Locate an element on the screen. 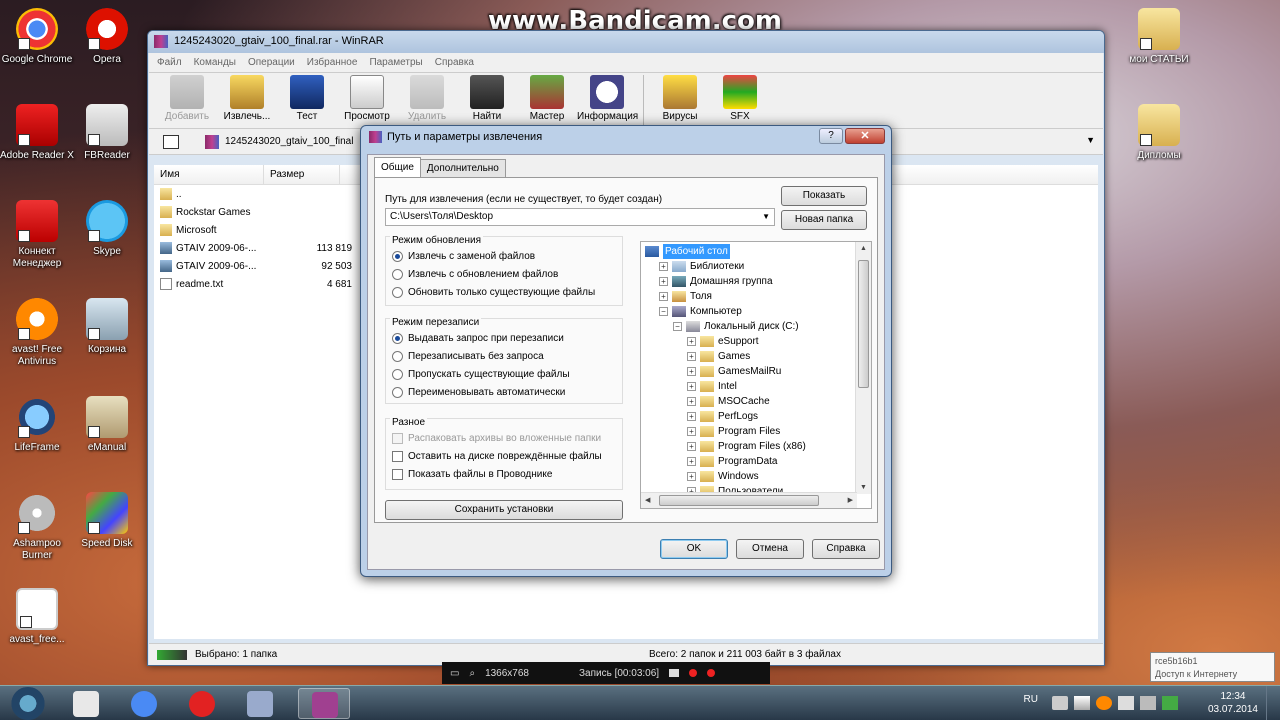  show-hidden-icons-icon is located at coordinates (1060, 703).